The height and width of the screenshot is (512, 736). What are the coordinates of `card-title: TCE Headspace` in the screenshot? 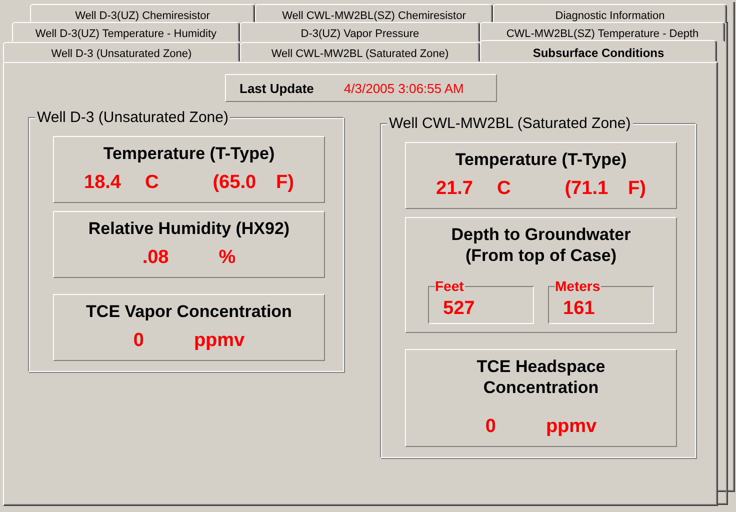 It's located at (541, 366).